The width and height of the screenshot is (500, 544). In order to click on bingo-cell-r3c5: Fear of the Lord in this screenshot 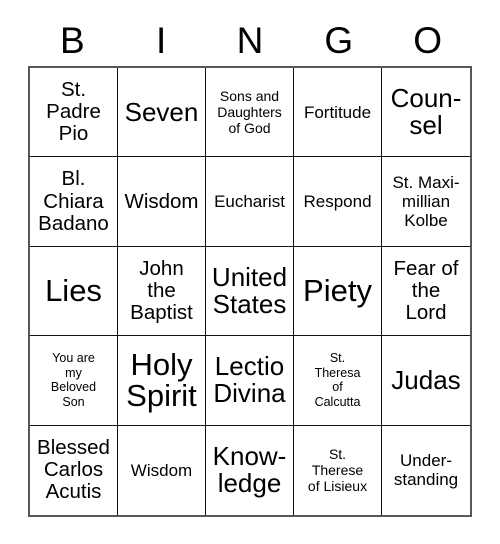, I will do `click(426, 291)`.